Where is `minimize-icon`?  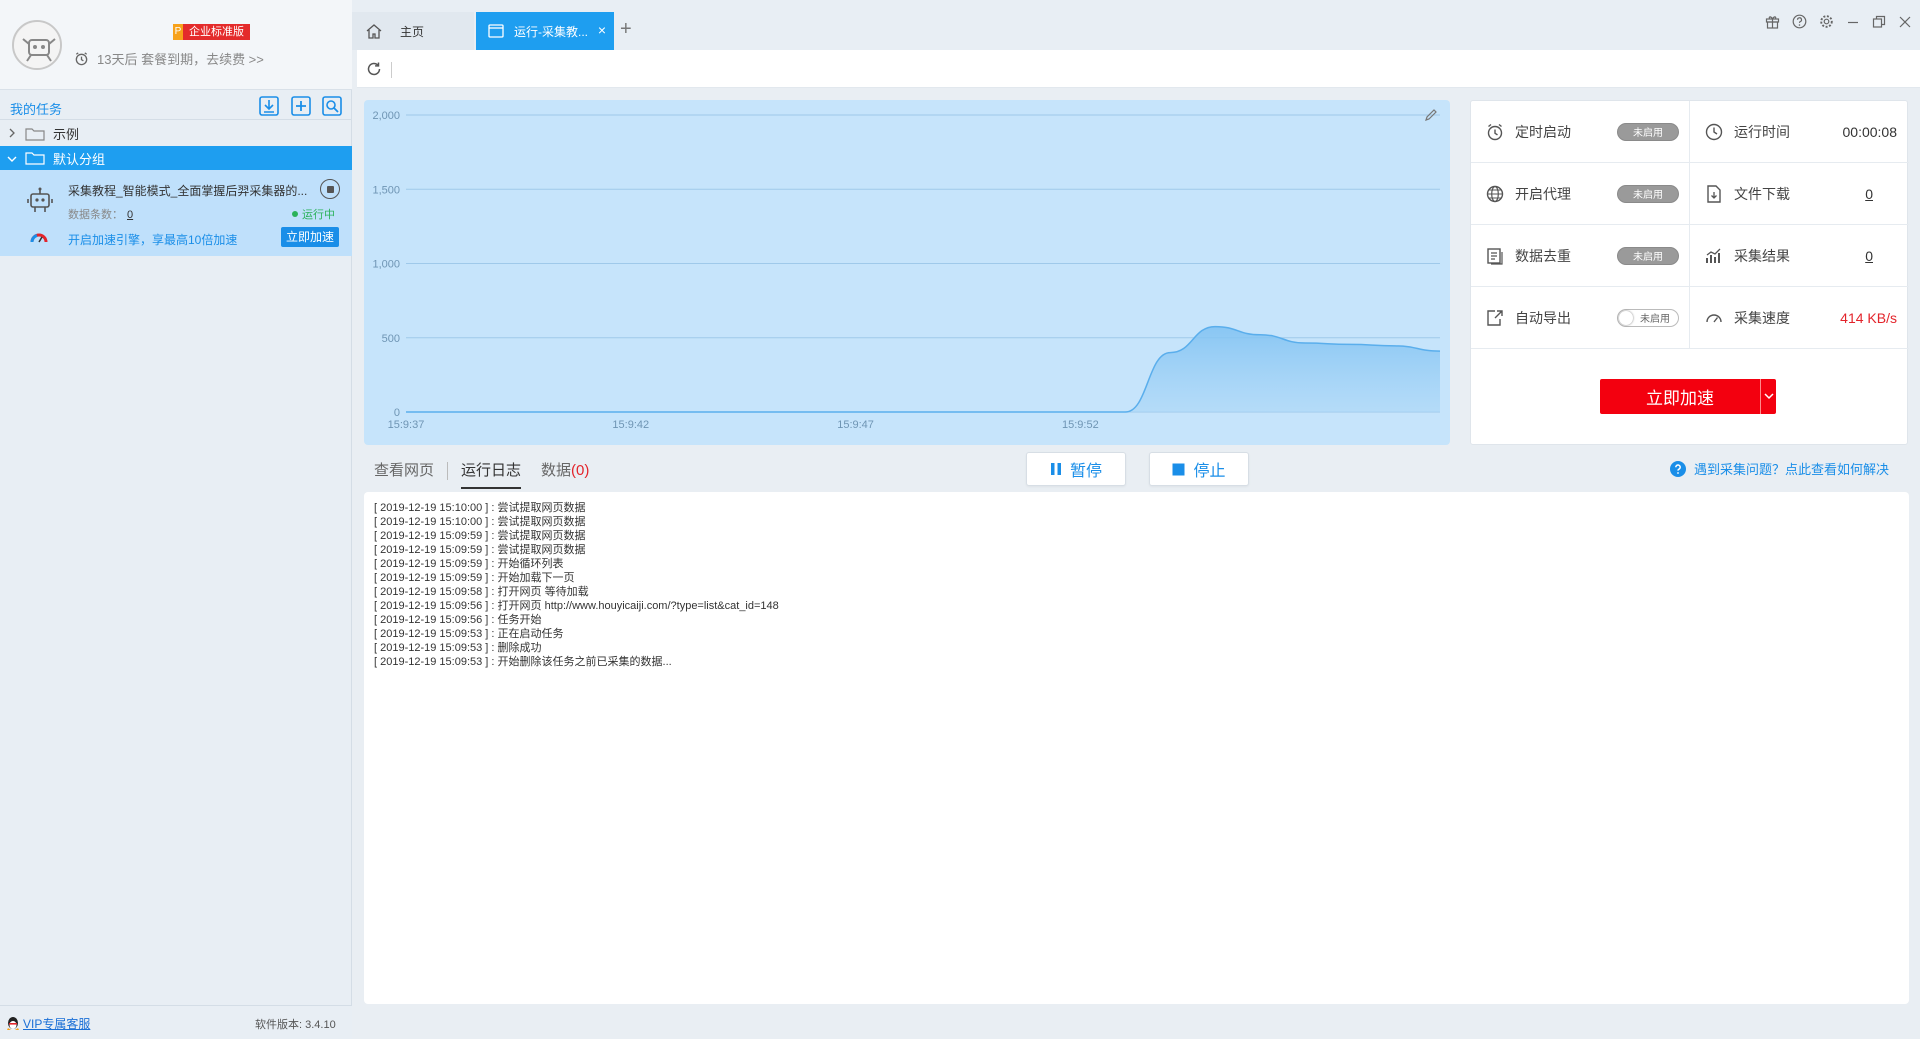 minimize-icon is located at coordinates (1853, 22).